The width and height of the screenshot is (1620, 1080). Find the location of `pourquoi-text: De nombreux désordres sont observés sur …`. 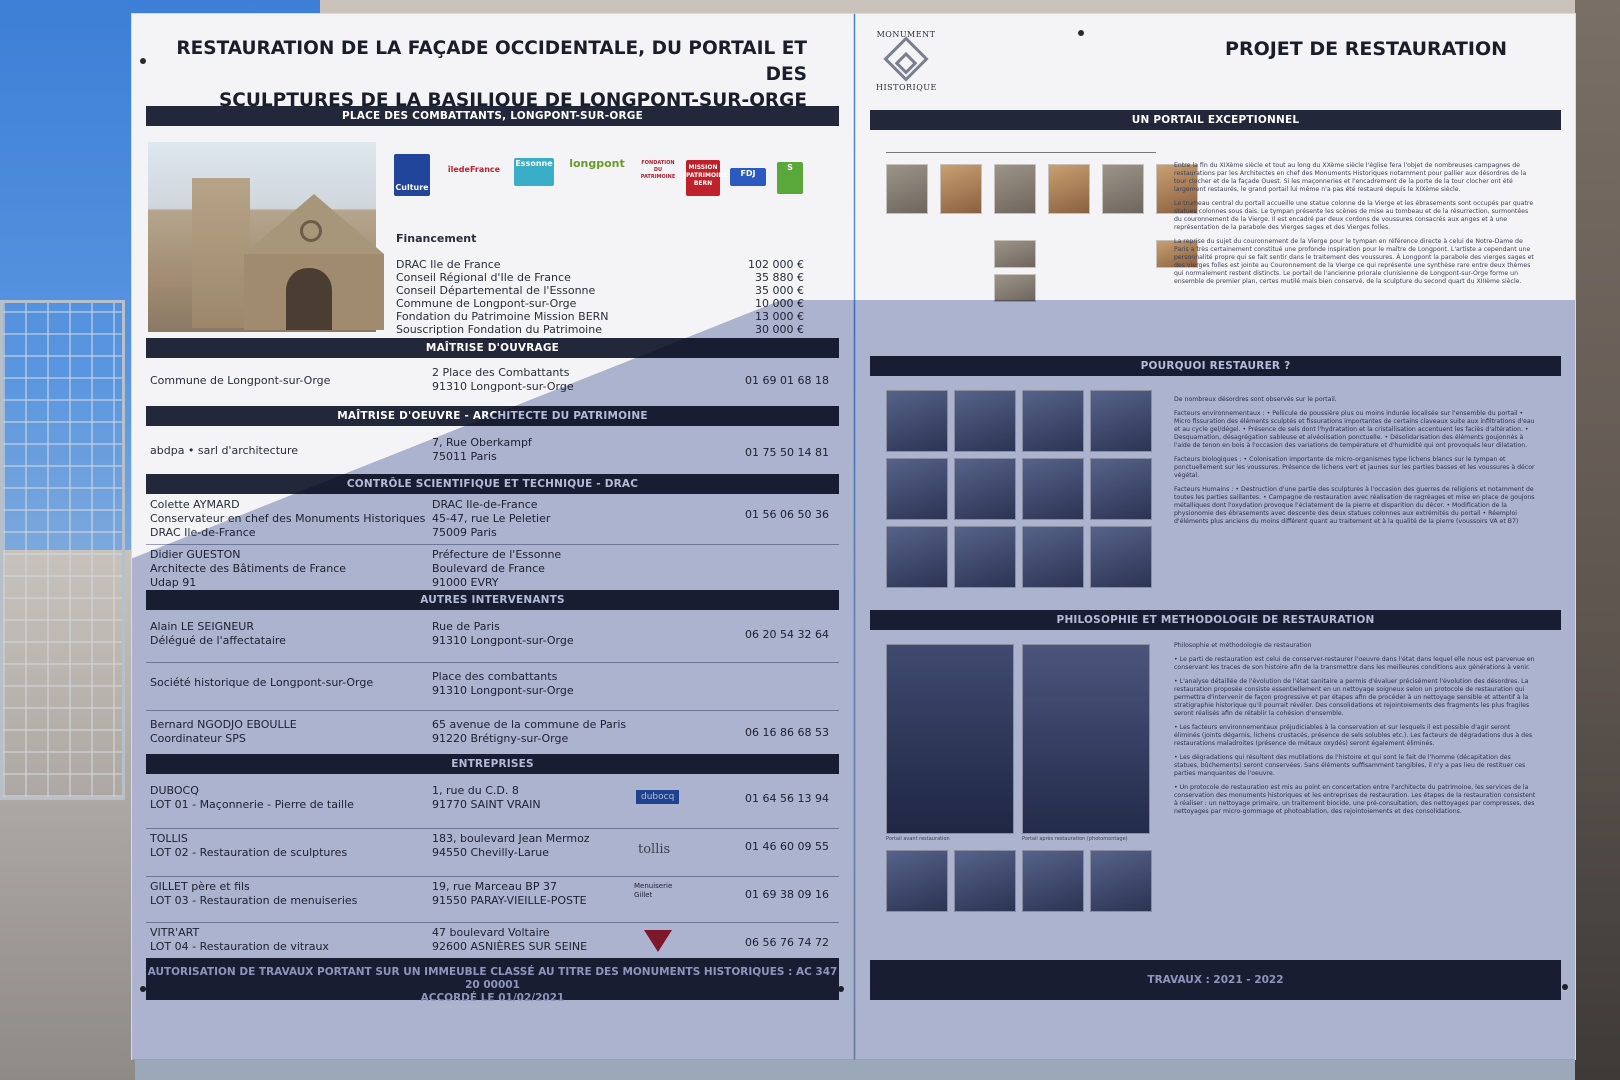

pourquoi-text: De nombreux désordres sont observés sur … is located at coordinates (1354, 460).